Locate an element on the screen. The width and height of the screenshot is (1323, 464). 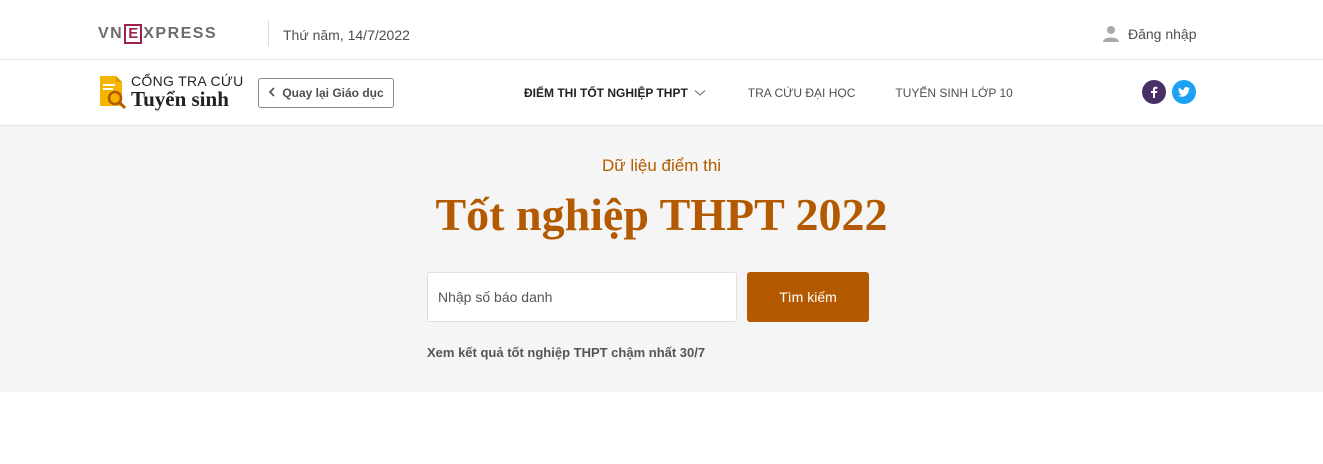
login-link: Đăng nhập is located at coordinates (1149, 34).